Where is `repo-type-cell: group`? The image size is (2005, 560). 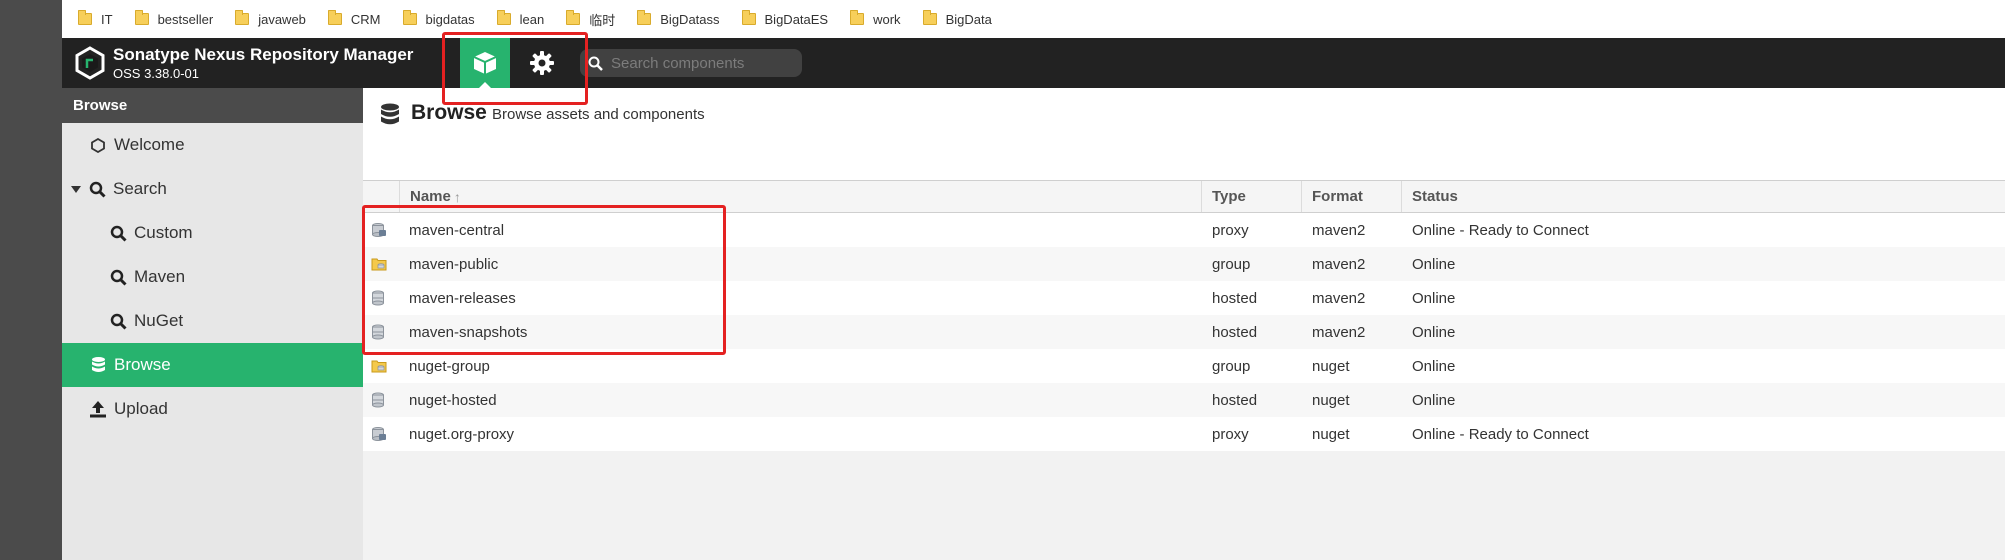 repo-type-cell: group is located at coordinates (1231, 366).